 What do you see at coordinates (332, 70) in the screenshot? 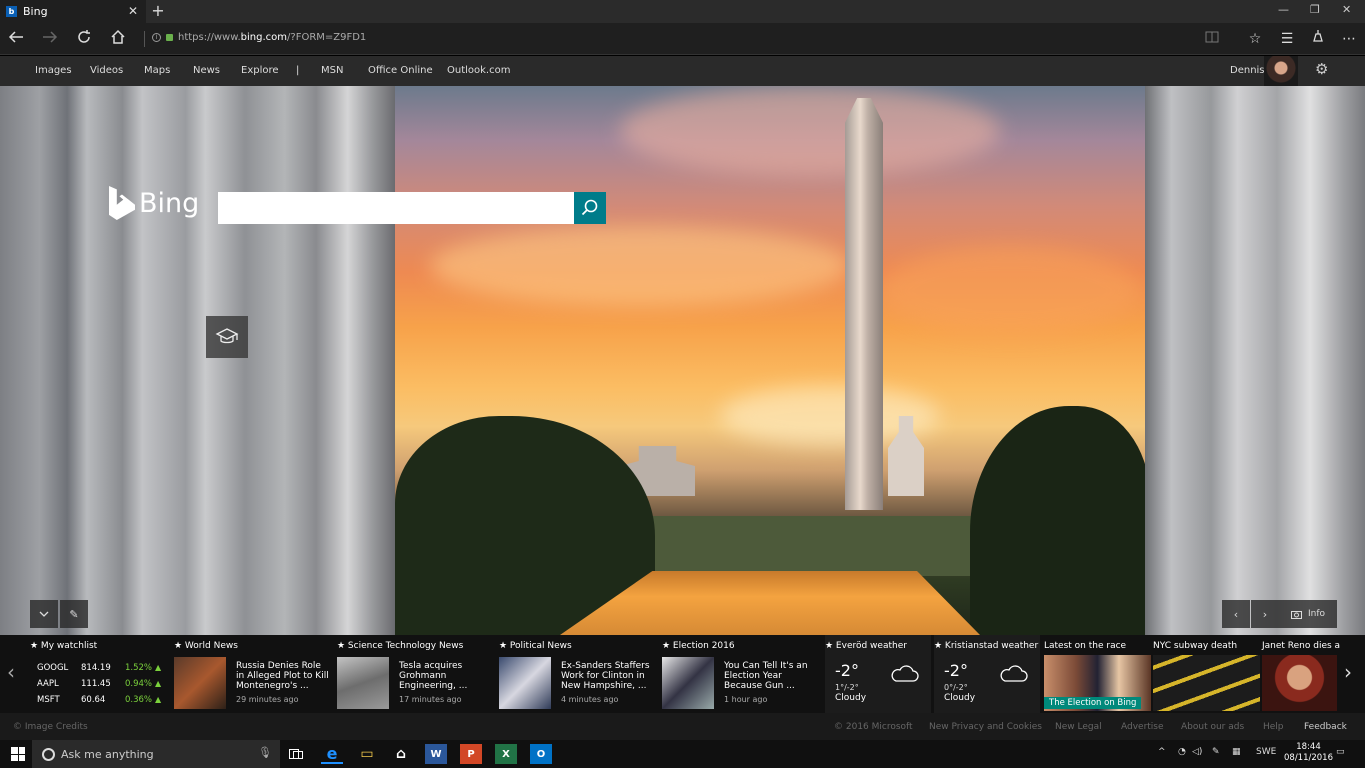
I see `nav-msn: MSN` at bounding box center [332, 70].